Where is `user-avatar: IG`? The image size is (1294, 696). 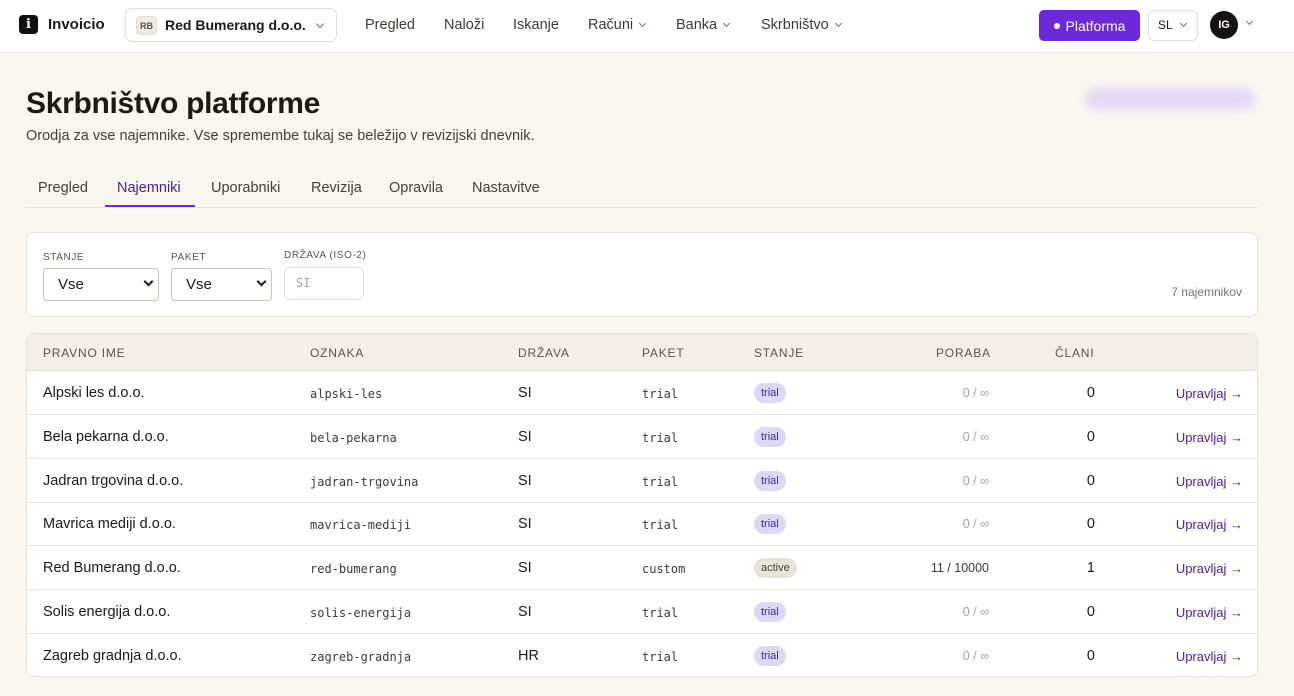
user-avatar: IG is located at coordinates (1224, 25).